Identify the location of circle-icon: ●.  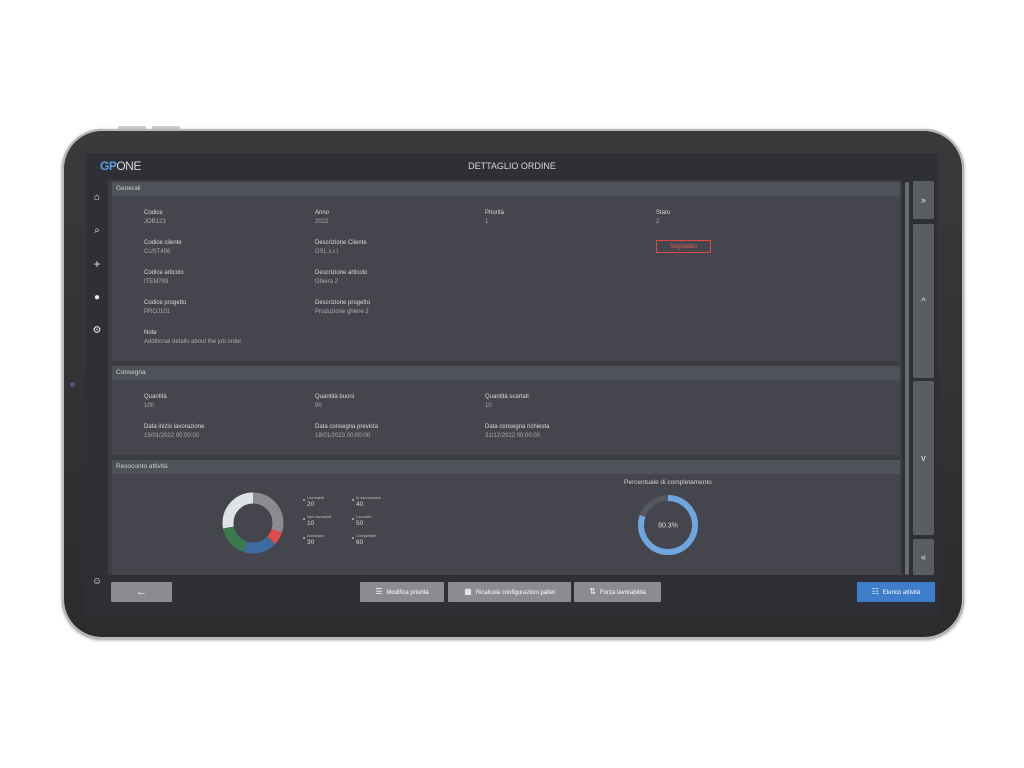
(97, 298).